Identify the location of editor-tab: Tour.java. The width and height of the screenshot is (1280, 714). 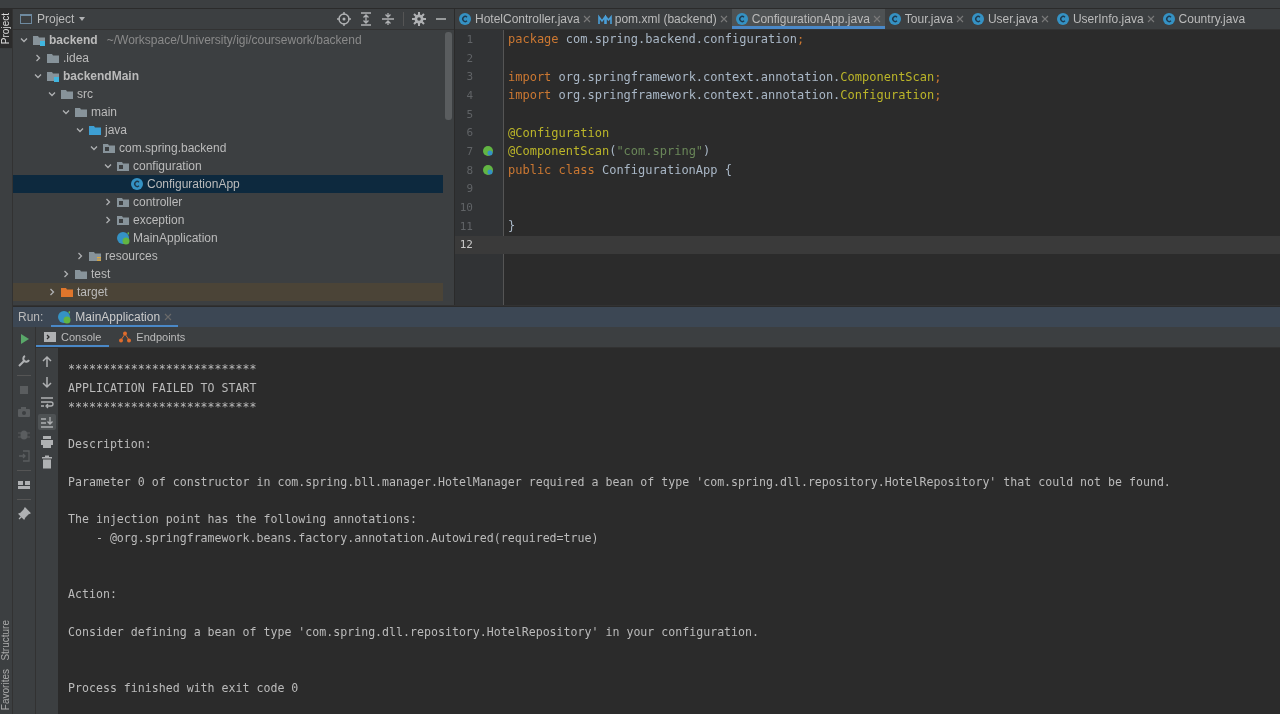
(926, 19).